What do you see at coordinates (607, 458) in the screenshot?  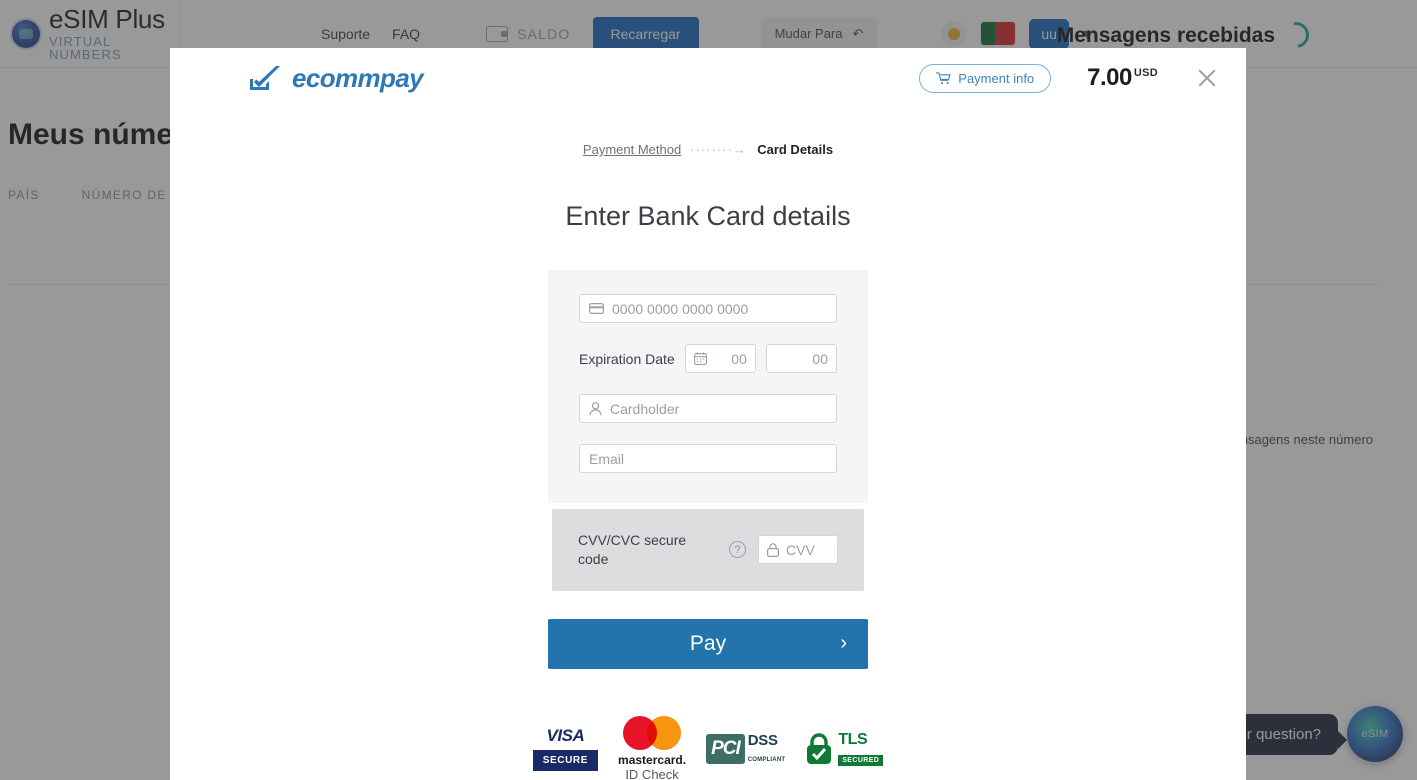 I see `email-placeholder: Email` at bounding box center [607, 458].